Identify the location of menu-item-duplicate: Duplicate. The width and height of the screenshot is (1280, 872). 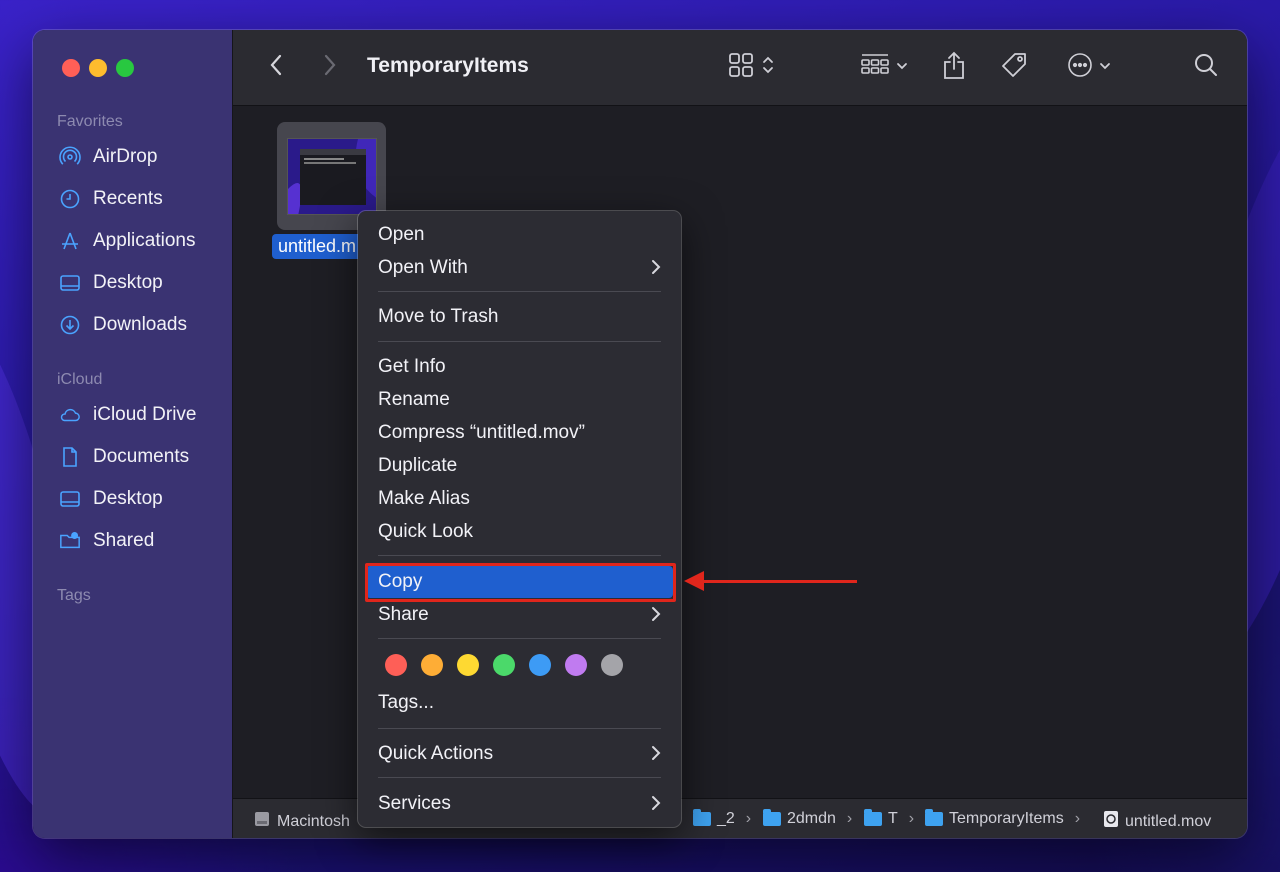
(519, 466).